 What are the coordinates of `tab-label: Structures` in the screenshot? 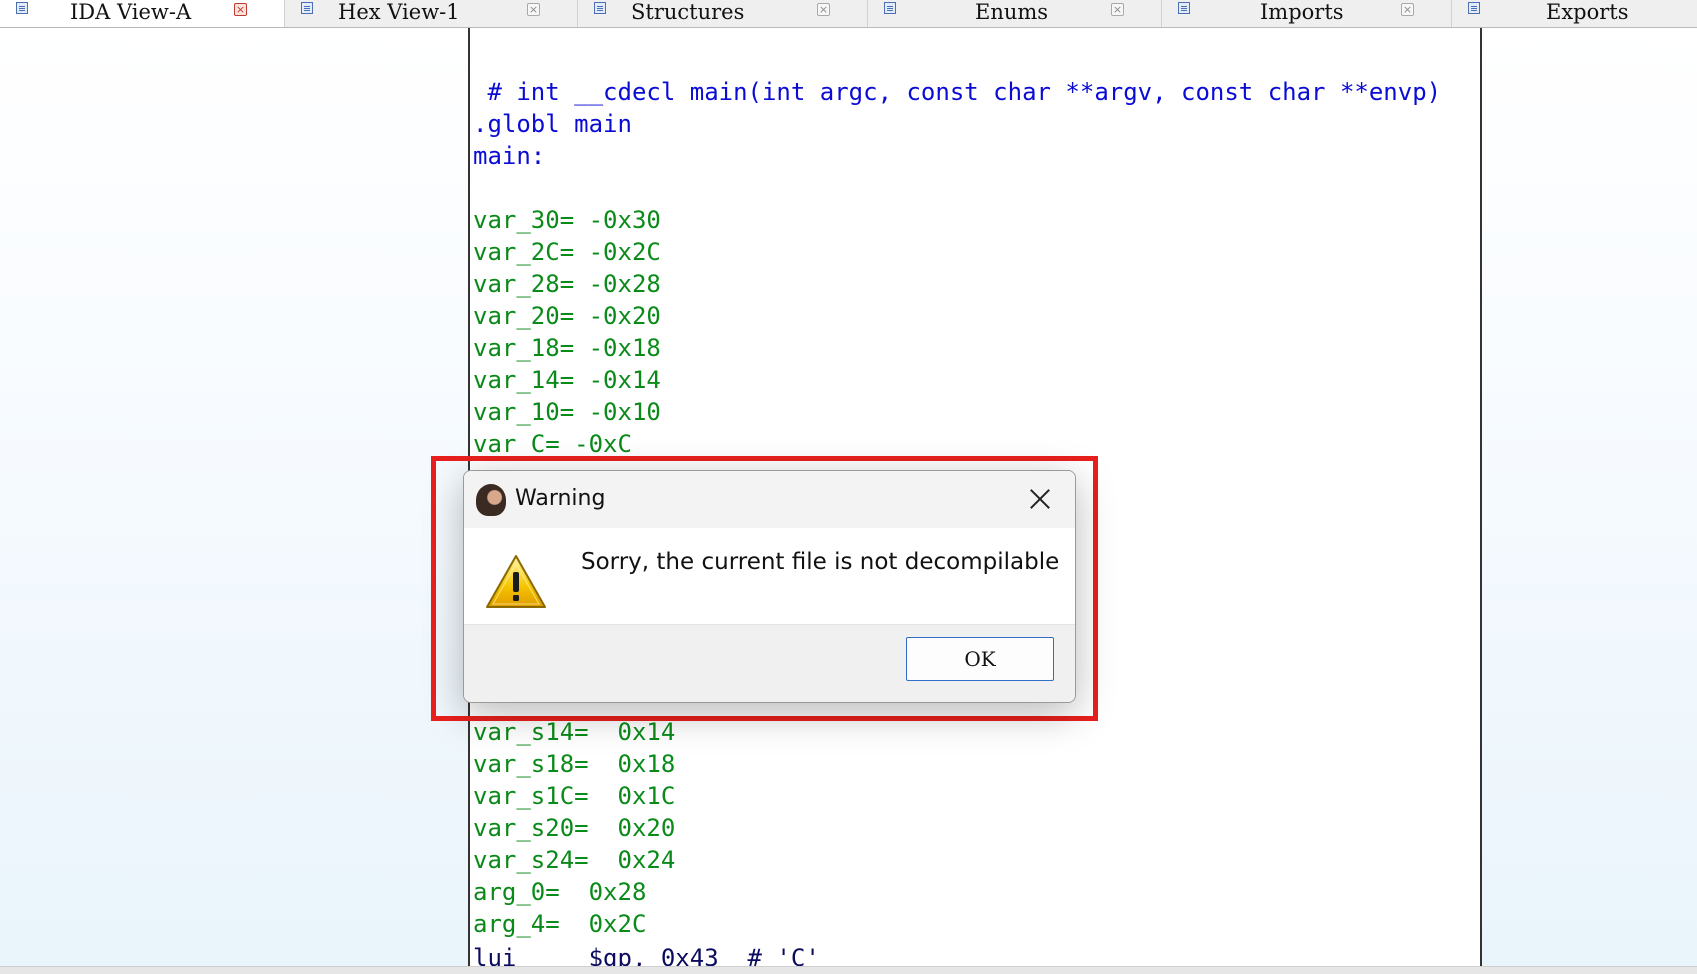 It's located at (688, 12).